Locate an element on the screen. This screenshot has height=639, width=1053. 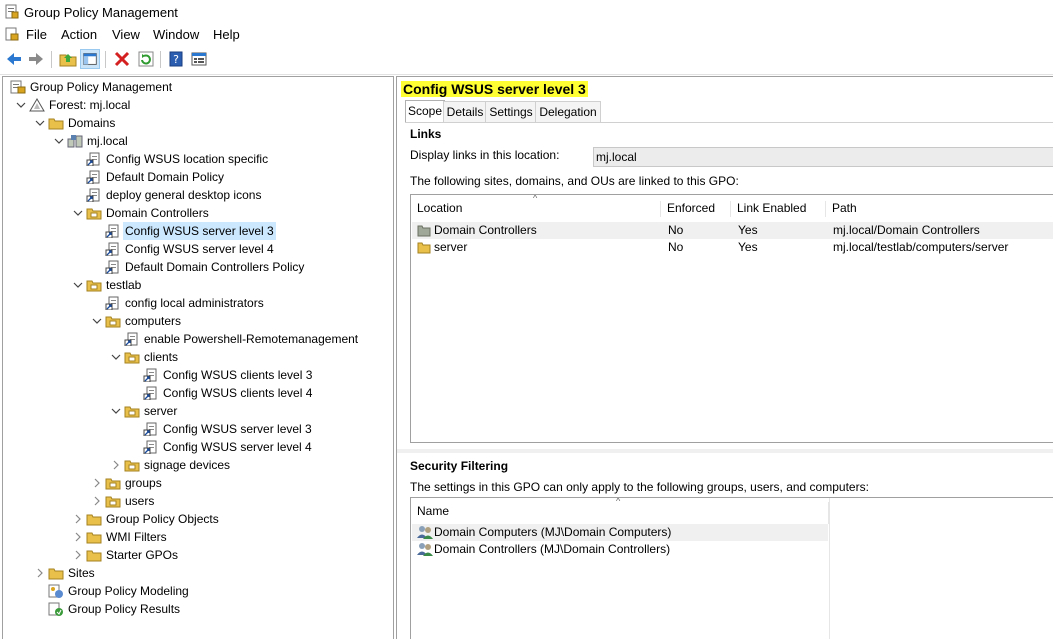
tree-item-label: Domain Controllers is located at coordinates (157, 213).